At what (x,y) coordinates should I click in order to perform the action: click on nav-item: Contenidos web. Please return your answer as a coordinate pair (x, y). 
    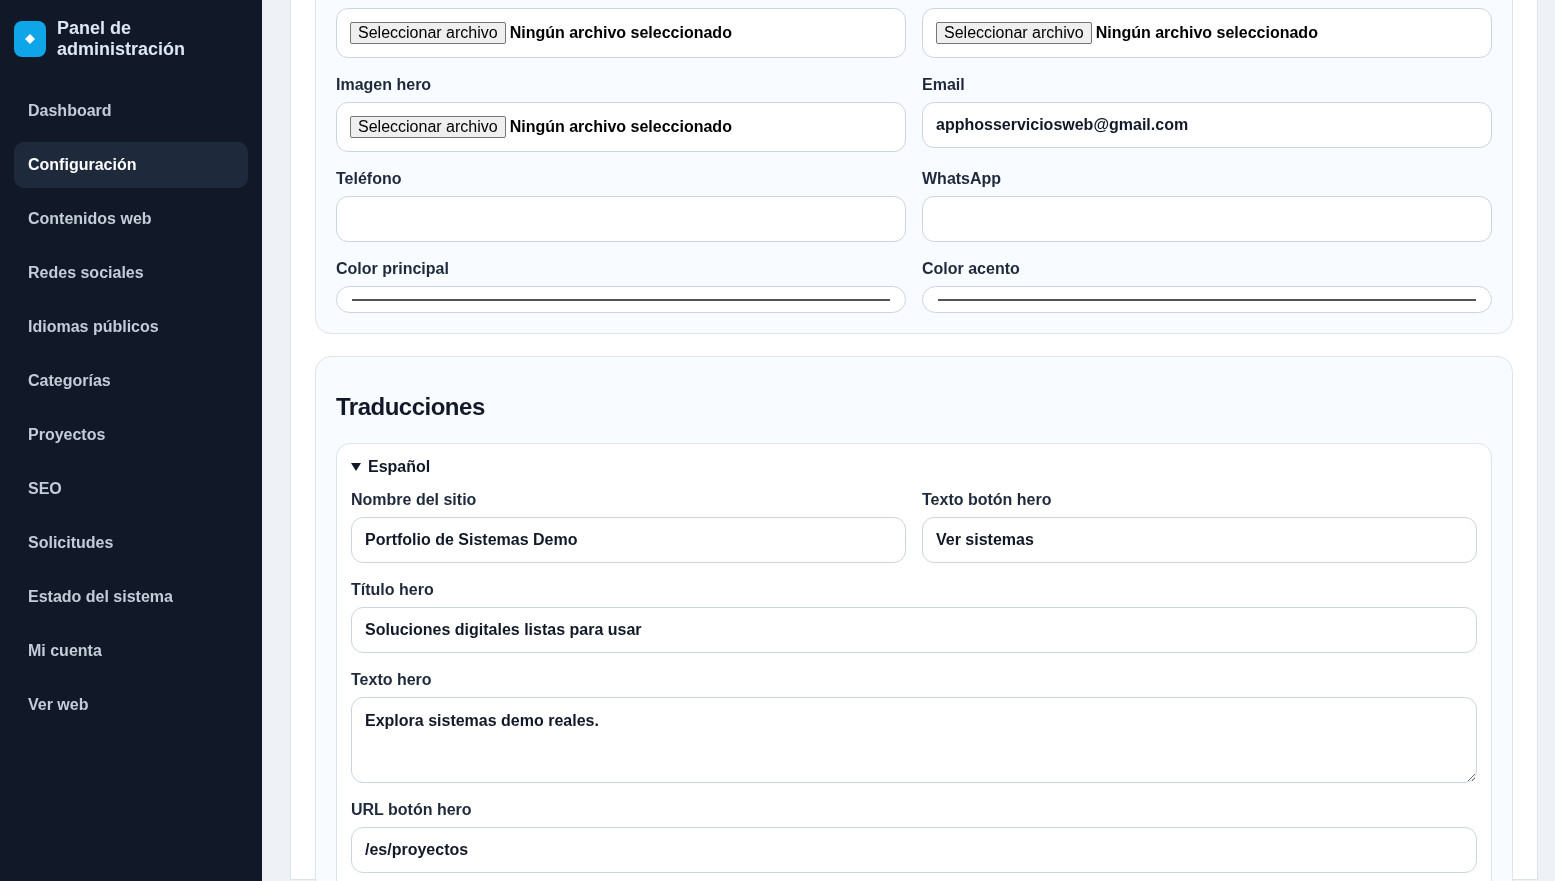
    Looking at the image, I should click on (131, 219).